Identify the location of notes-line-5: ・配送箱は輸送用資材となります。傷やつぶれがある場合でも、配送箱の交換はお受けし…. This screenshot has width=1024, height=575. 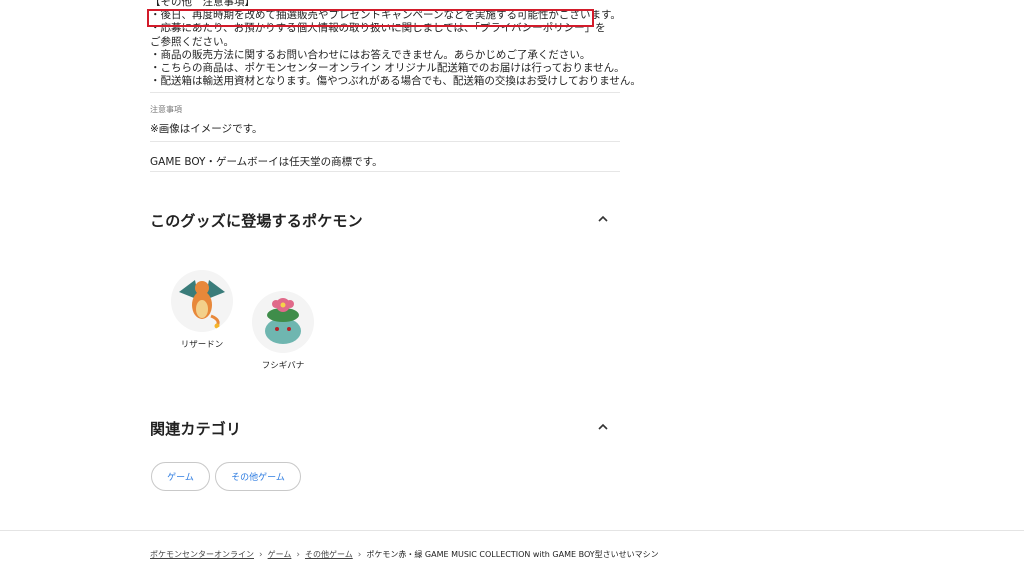
(395, 81).